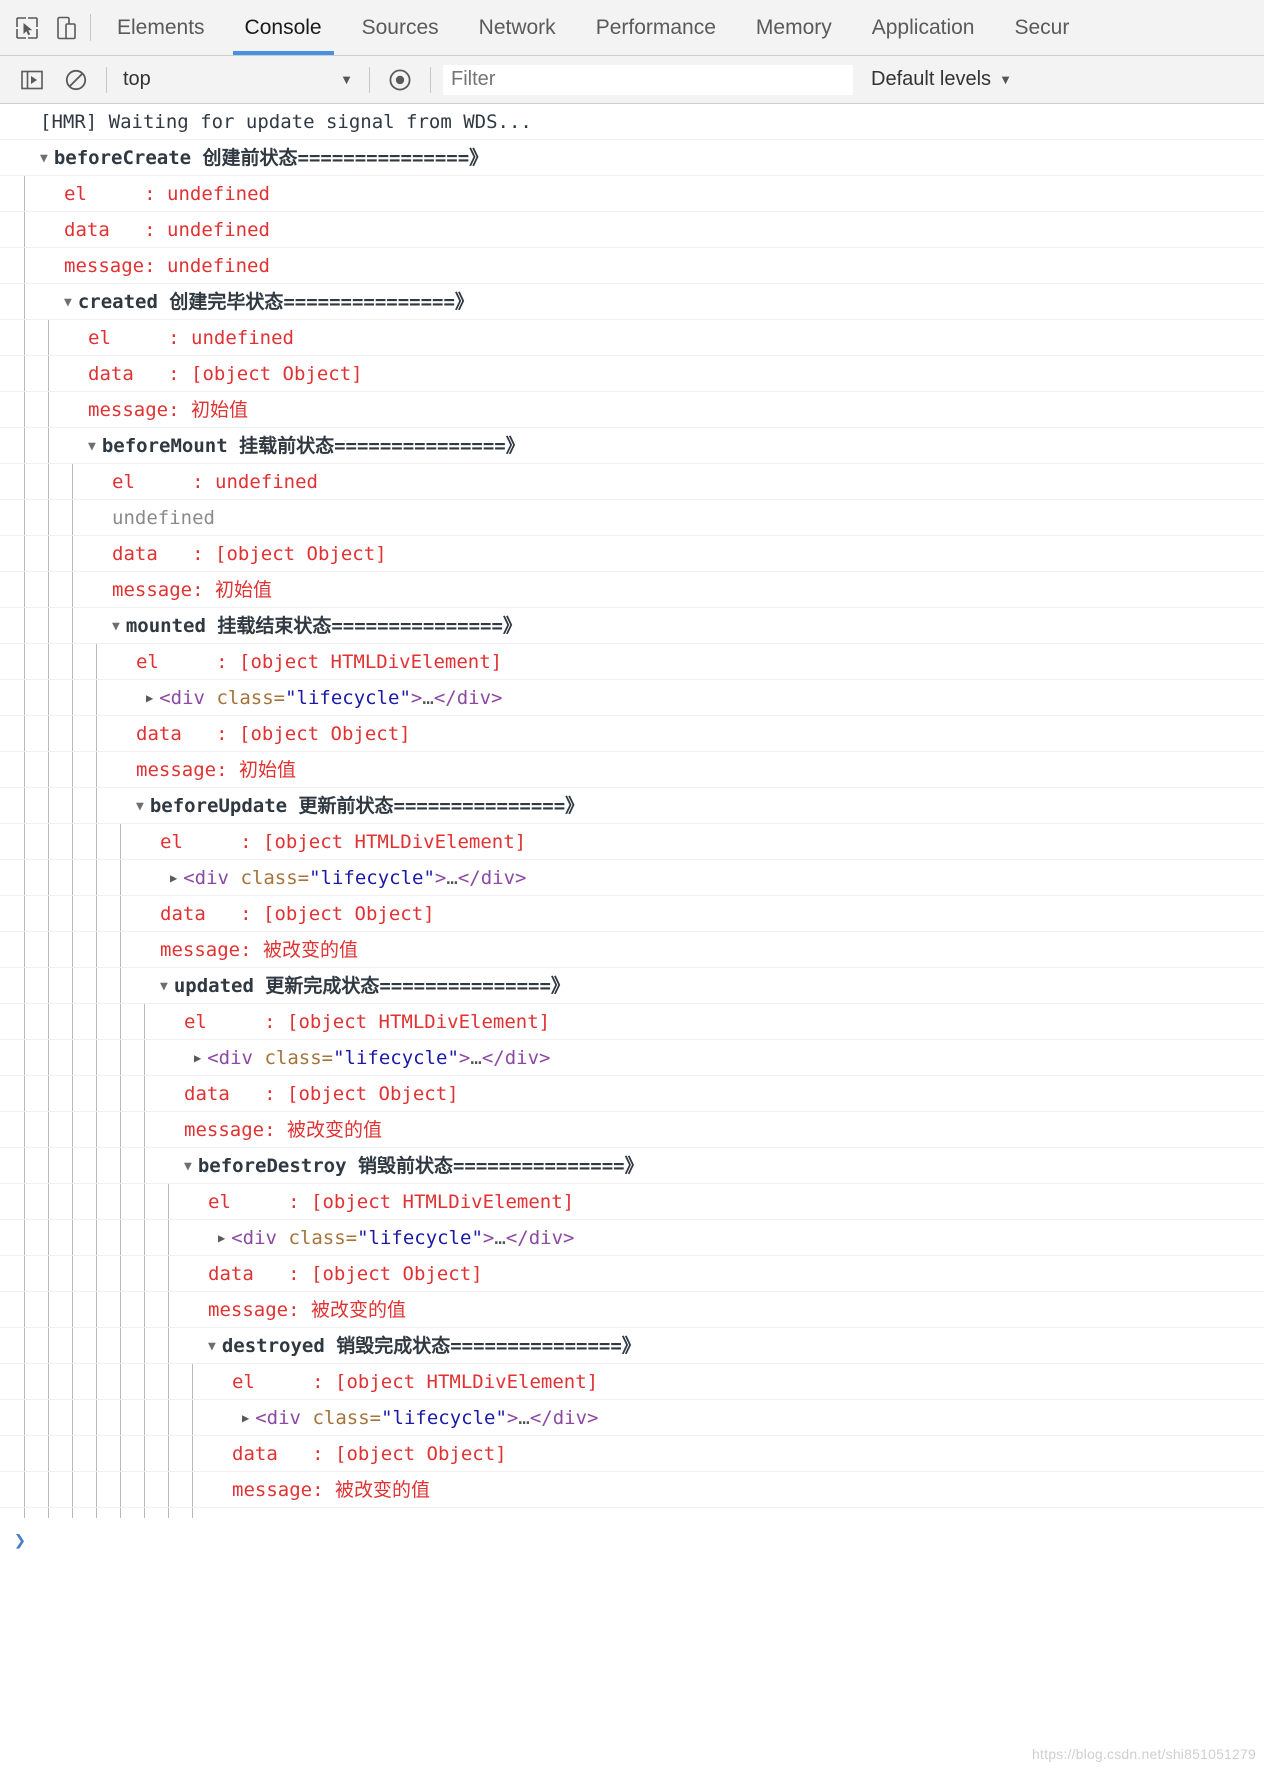  Describe the element at coordinates (495, 1166) in the screenshot. I see `lifecycle-hook-label: 销毁前状态===============》` at that location.